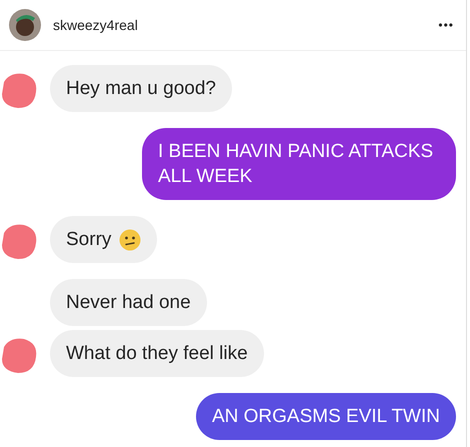 This screenshot has height=447, width=470. Describe the element at coordinates (104, 239) in the screenshot. I see `message-bubble: Sorry` at that location.